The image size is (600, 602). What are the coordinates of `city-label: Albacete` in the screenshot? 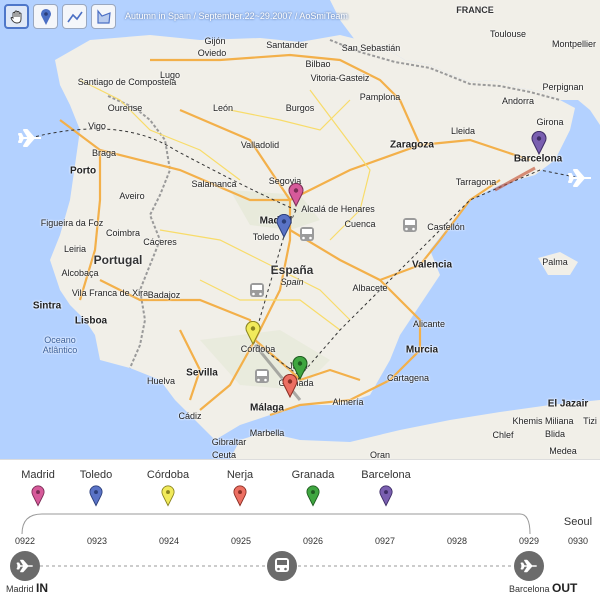 It's located at (370, 288).